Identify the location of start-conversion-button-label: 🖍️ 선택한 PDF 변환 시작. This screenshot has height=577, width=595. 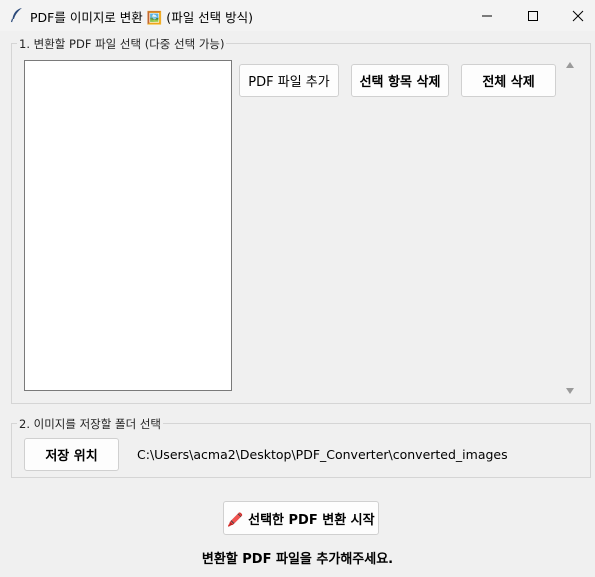
(301, 520).